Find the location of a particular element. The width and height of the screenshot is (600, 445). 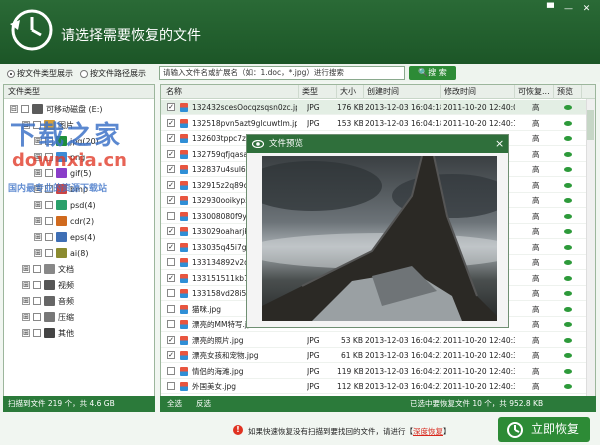

tree-item: ⊞ 其他 is located at coordinates (48, 333).